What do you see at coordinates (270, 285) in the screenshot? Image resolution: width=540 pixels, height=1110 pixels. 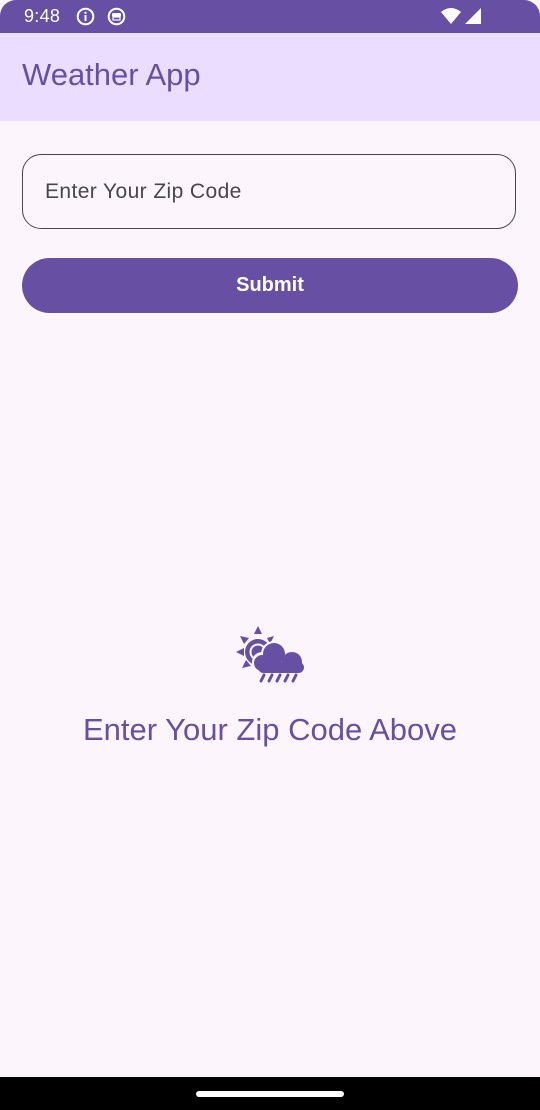 I see `submit-button: Submit` at bounding box center [270, 285].